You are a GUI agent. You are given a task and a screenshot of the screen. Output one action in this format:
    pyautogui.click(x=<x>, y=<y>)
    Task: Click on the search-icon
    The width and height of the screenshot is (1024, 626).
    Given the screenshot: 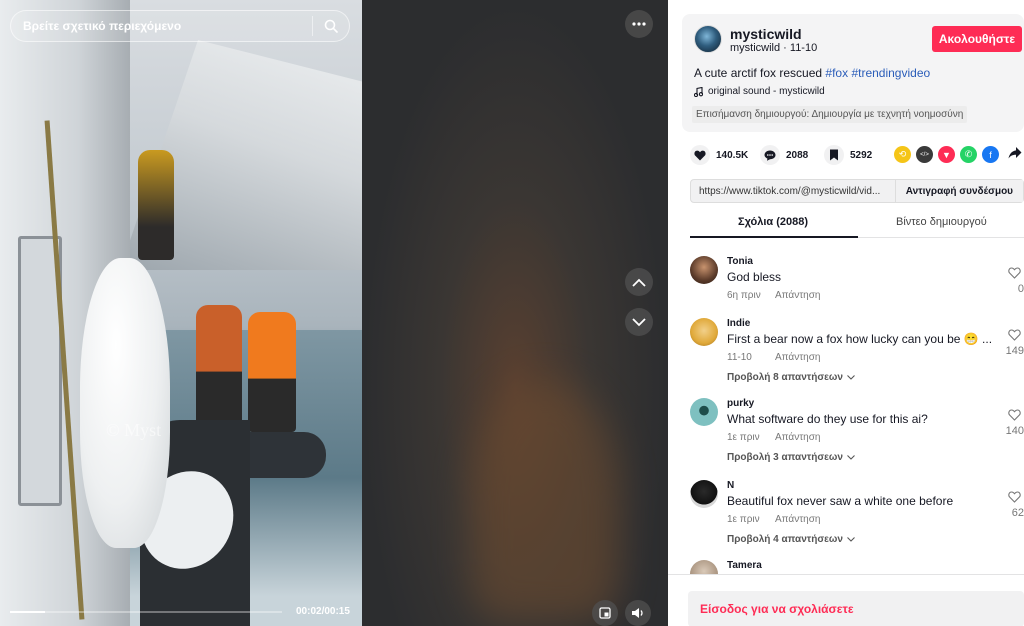 What is the action you would take?
    pyautogui.click(x=331, y=26)
    